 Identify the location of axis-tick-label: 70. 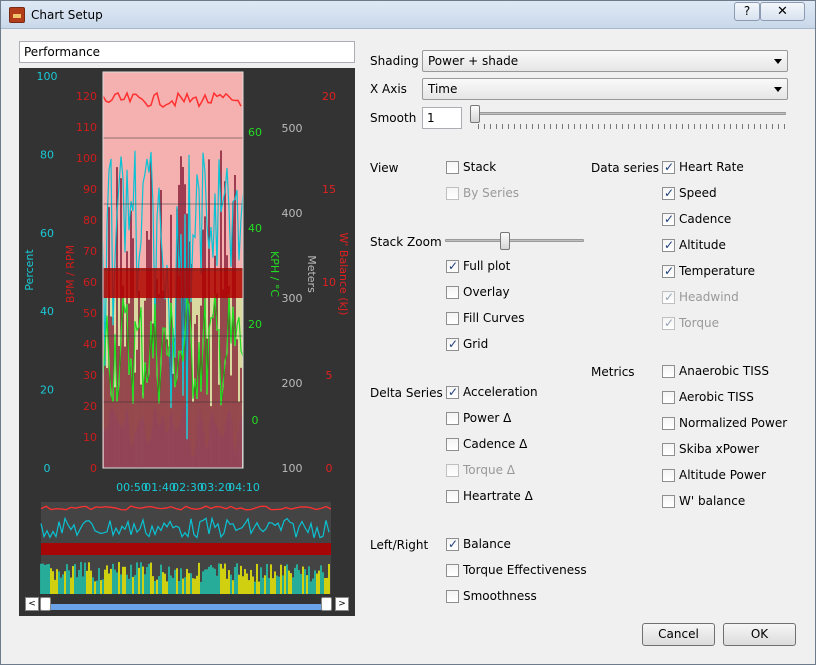
(90, 251).